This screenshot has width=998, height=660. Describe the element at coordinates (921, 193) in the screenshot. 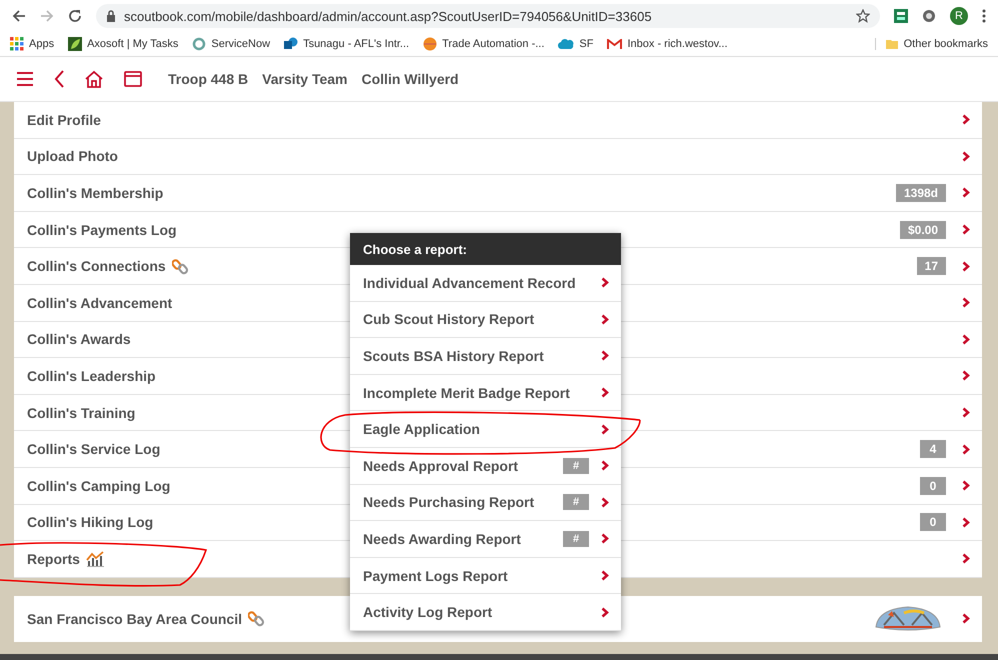

I see `count-badge: 1398d` at that location.